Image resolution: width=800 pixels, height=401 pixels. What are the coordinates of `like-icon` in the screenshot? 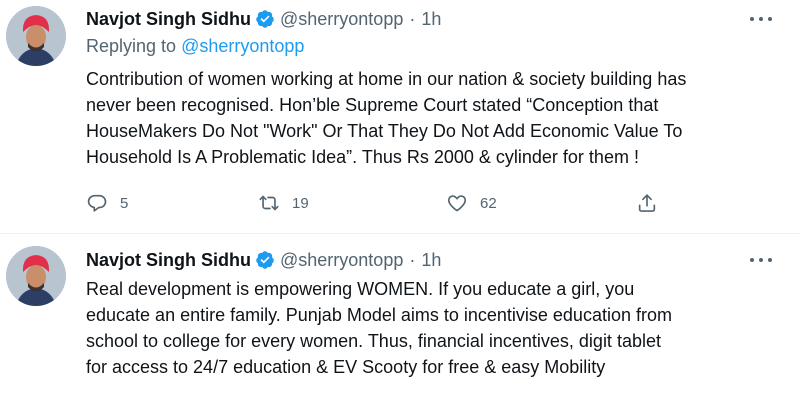 It's located at (457, 203).